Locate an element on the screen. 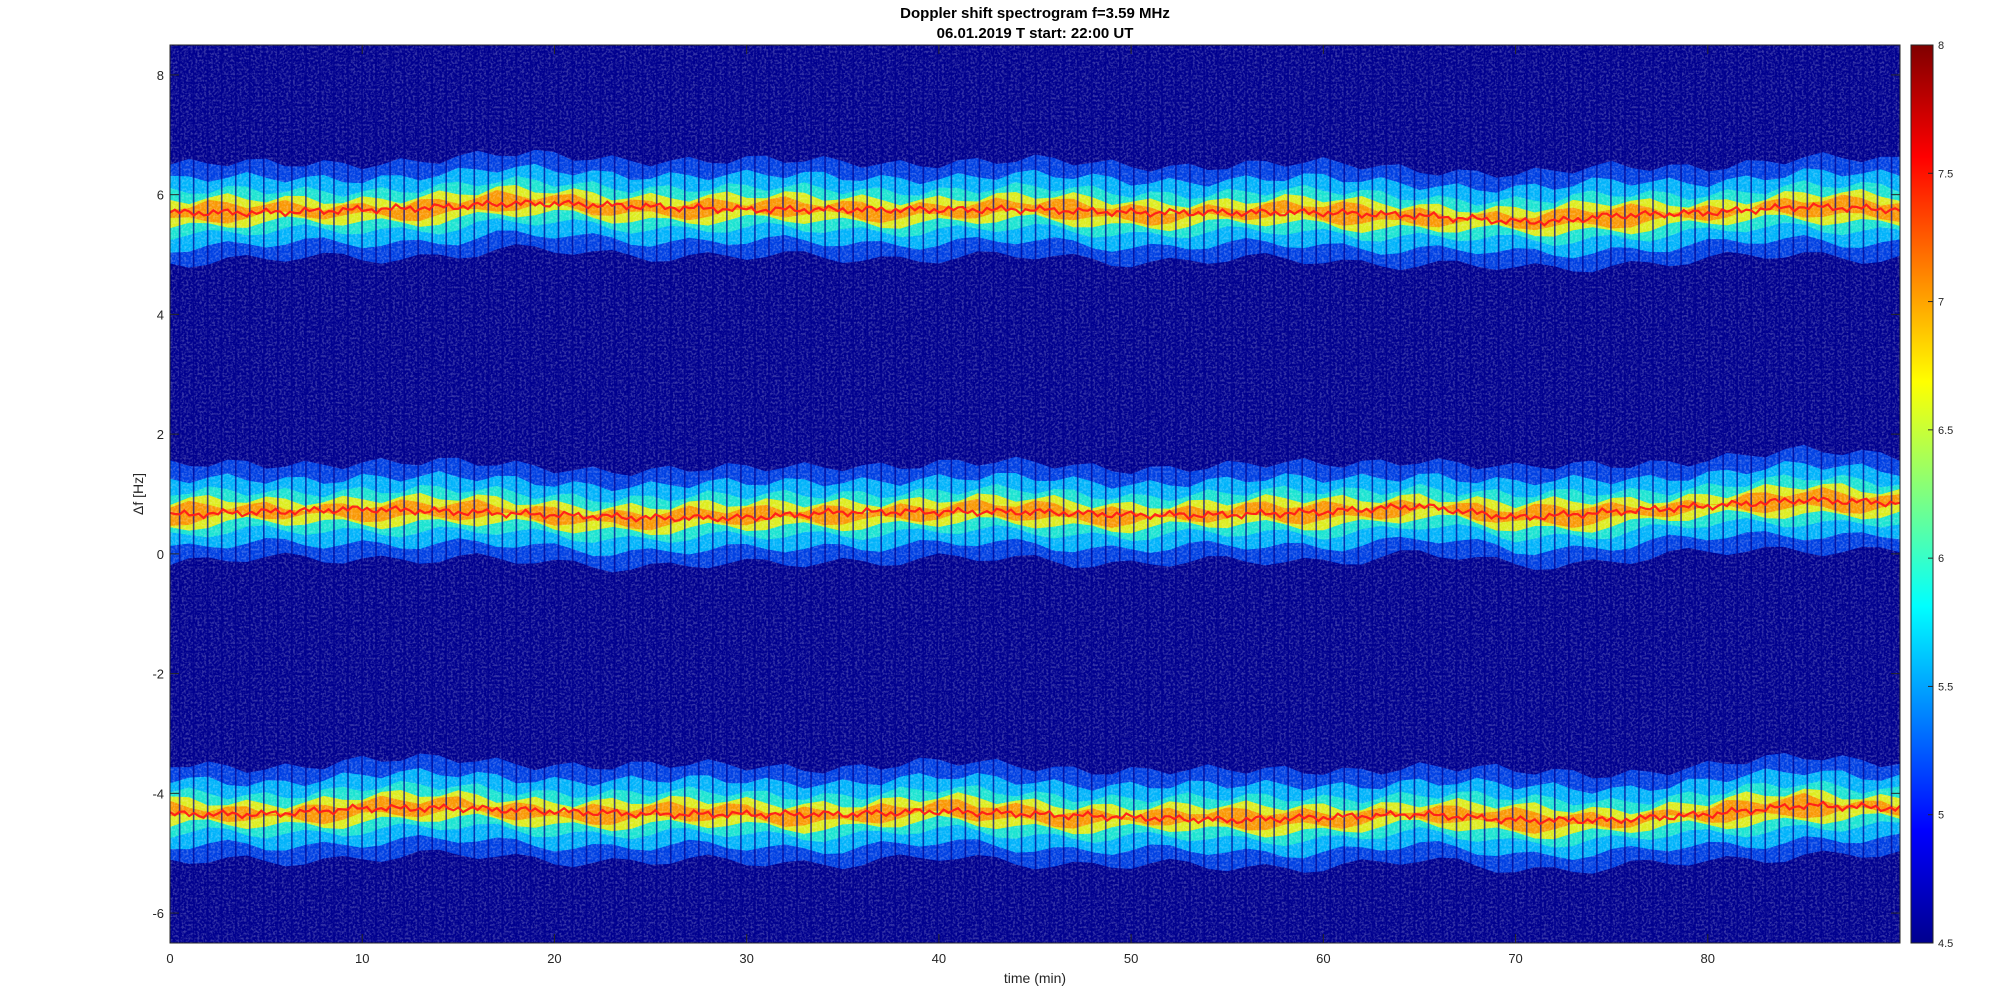 The image size is (2000, 1003). x-tick-label: 30 is located at coordinates (746, 958).